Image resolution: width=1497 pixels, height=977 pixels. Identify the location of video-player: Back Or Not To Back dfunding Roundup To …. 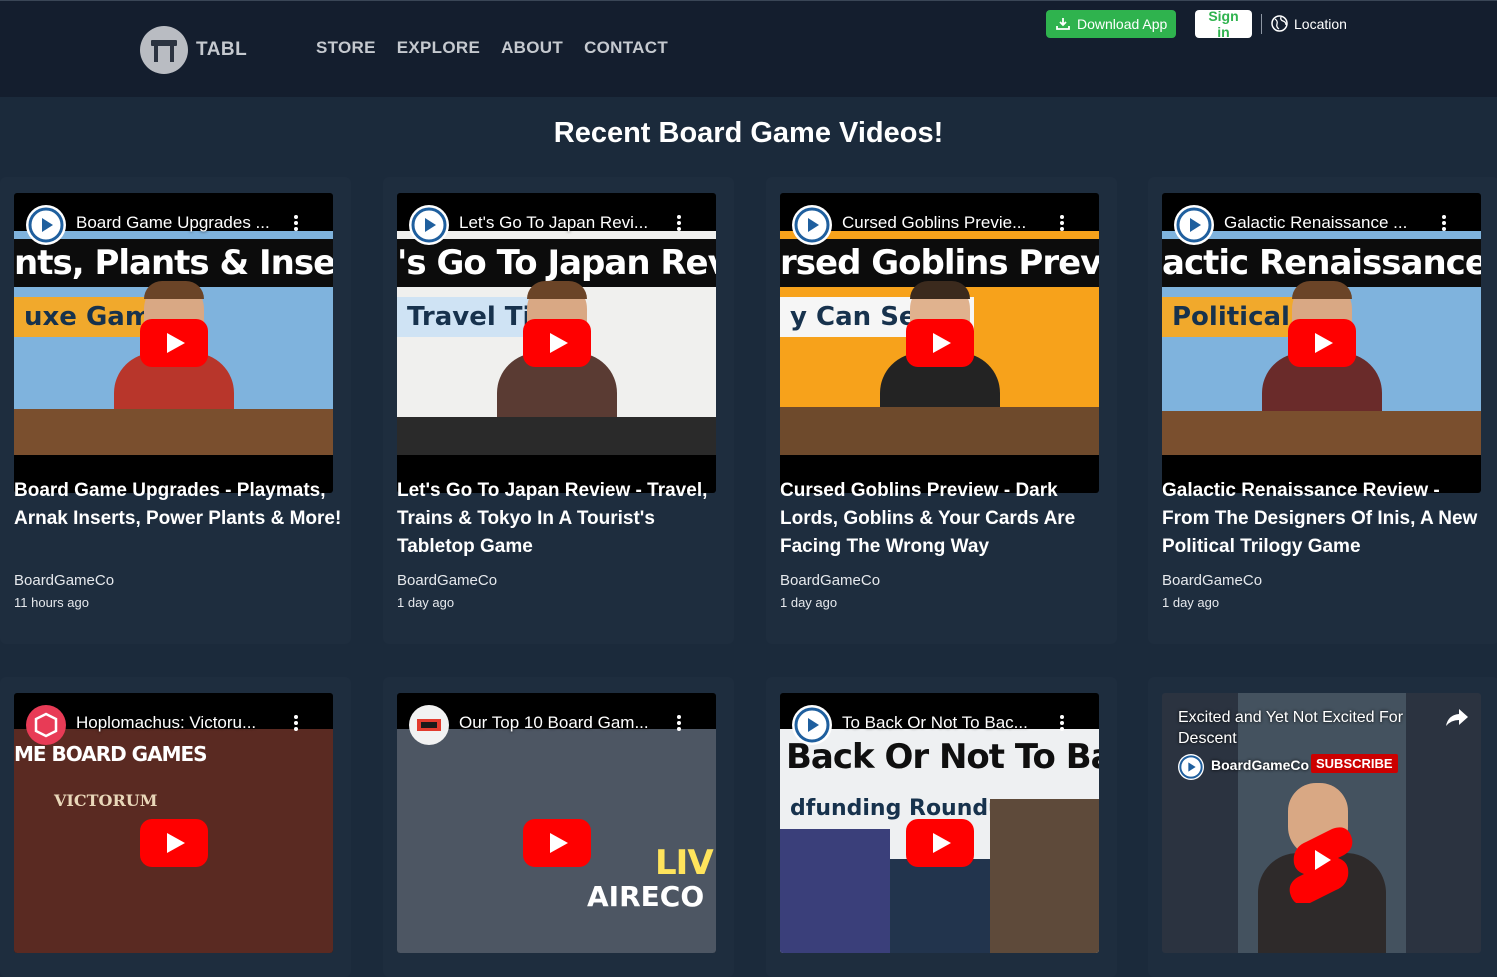
(939, 823).